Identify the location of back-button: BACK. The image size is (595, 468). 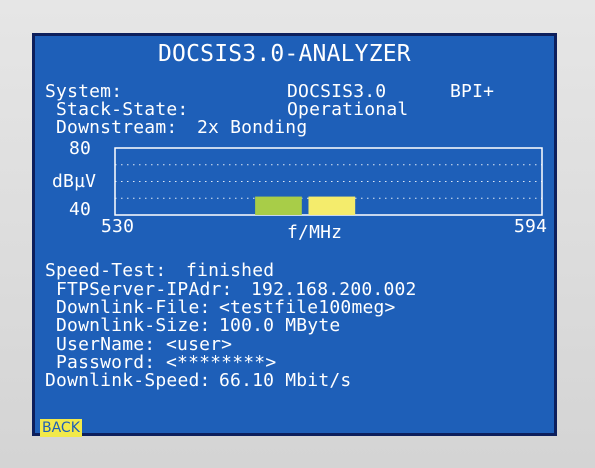
(61, 428).